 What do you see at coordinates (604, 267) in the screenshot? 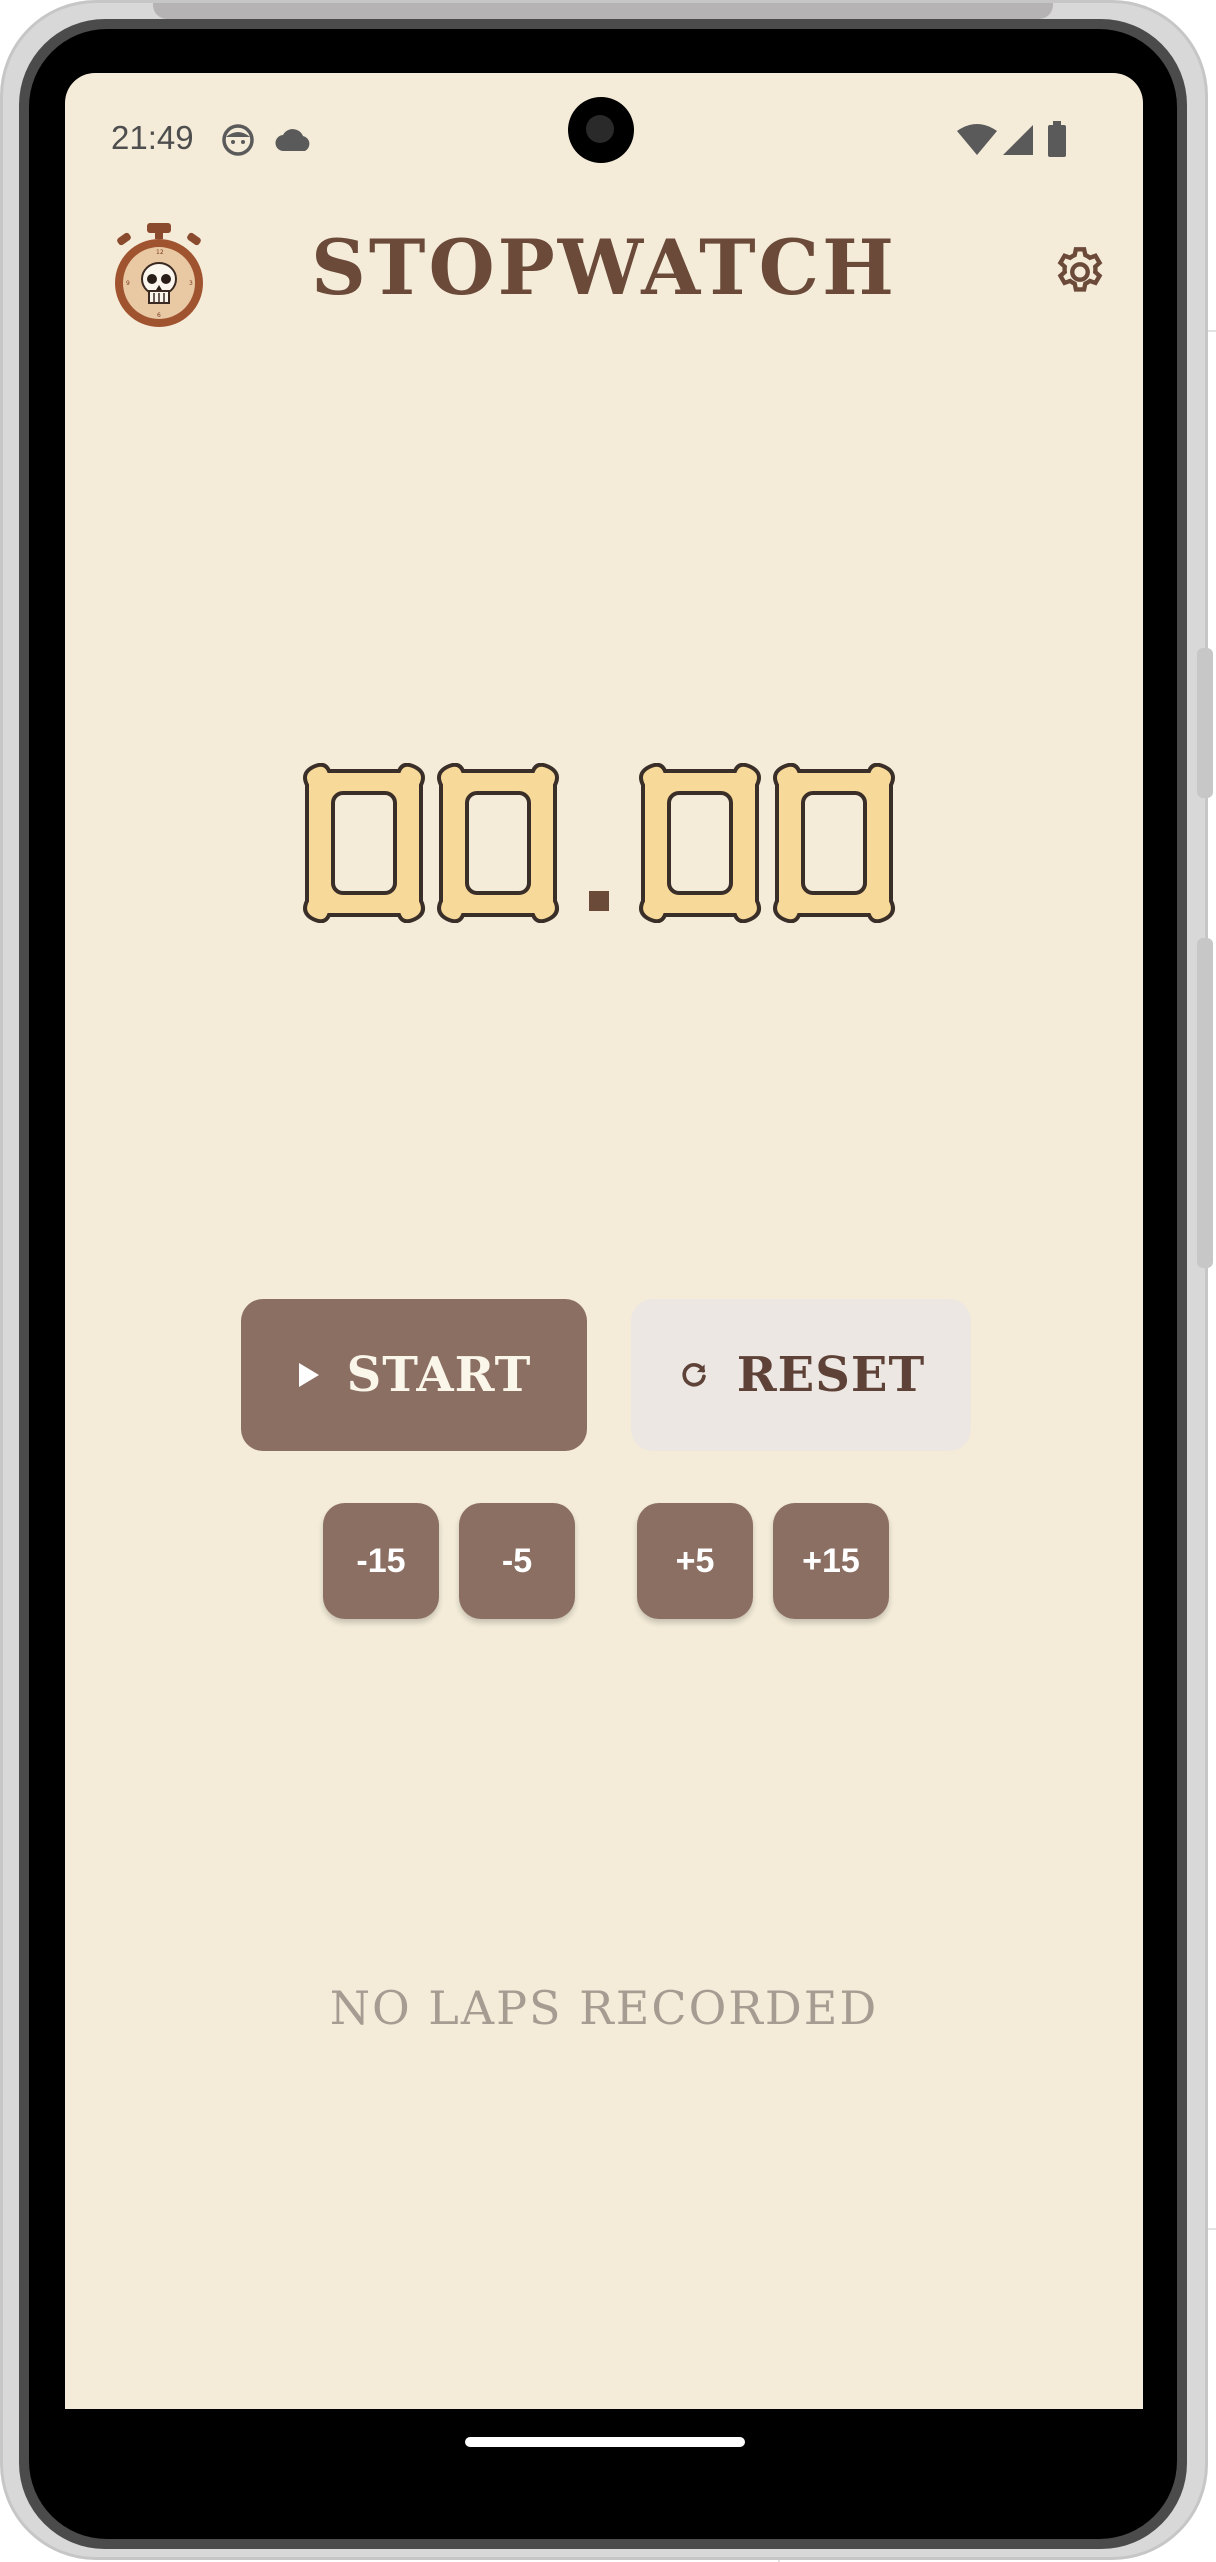
I see `page-title: STOPWATCH` at bounding box center [604, 267].